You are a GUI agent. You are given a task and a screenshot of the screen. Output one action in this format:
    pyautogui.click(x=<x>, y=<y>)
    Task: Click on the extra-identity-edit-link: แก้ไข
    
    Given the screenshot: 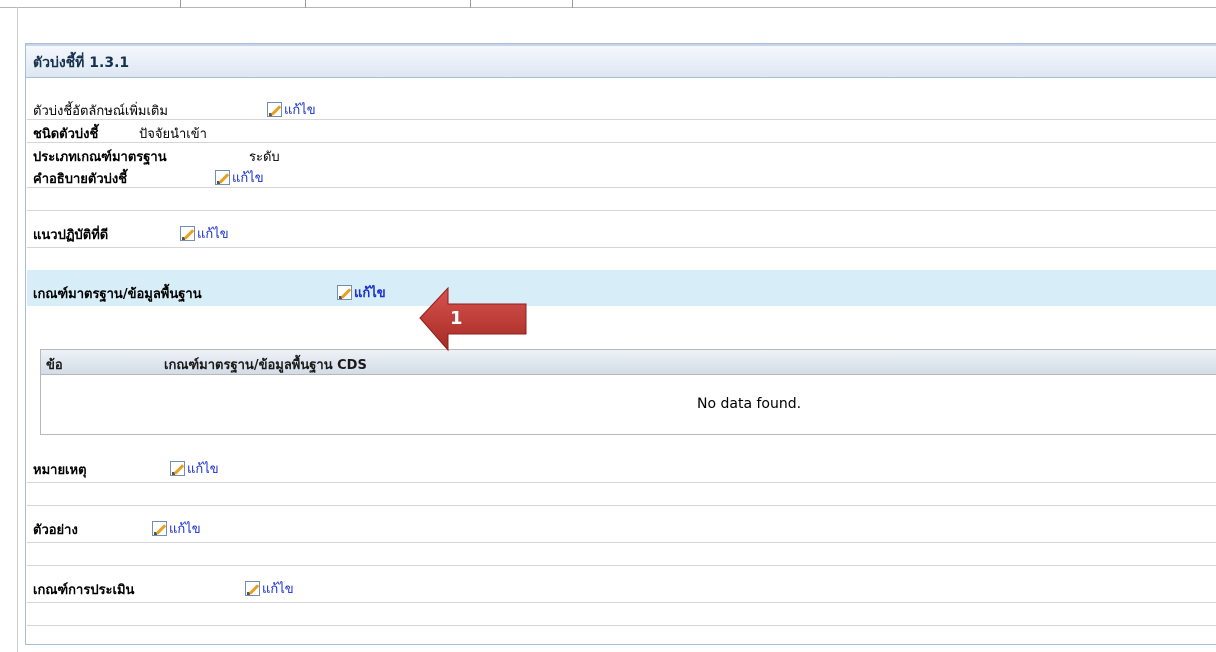 What is the action you would take?
    pyautogui.click(x=291, y=109)
    